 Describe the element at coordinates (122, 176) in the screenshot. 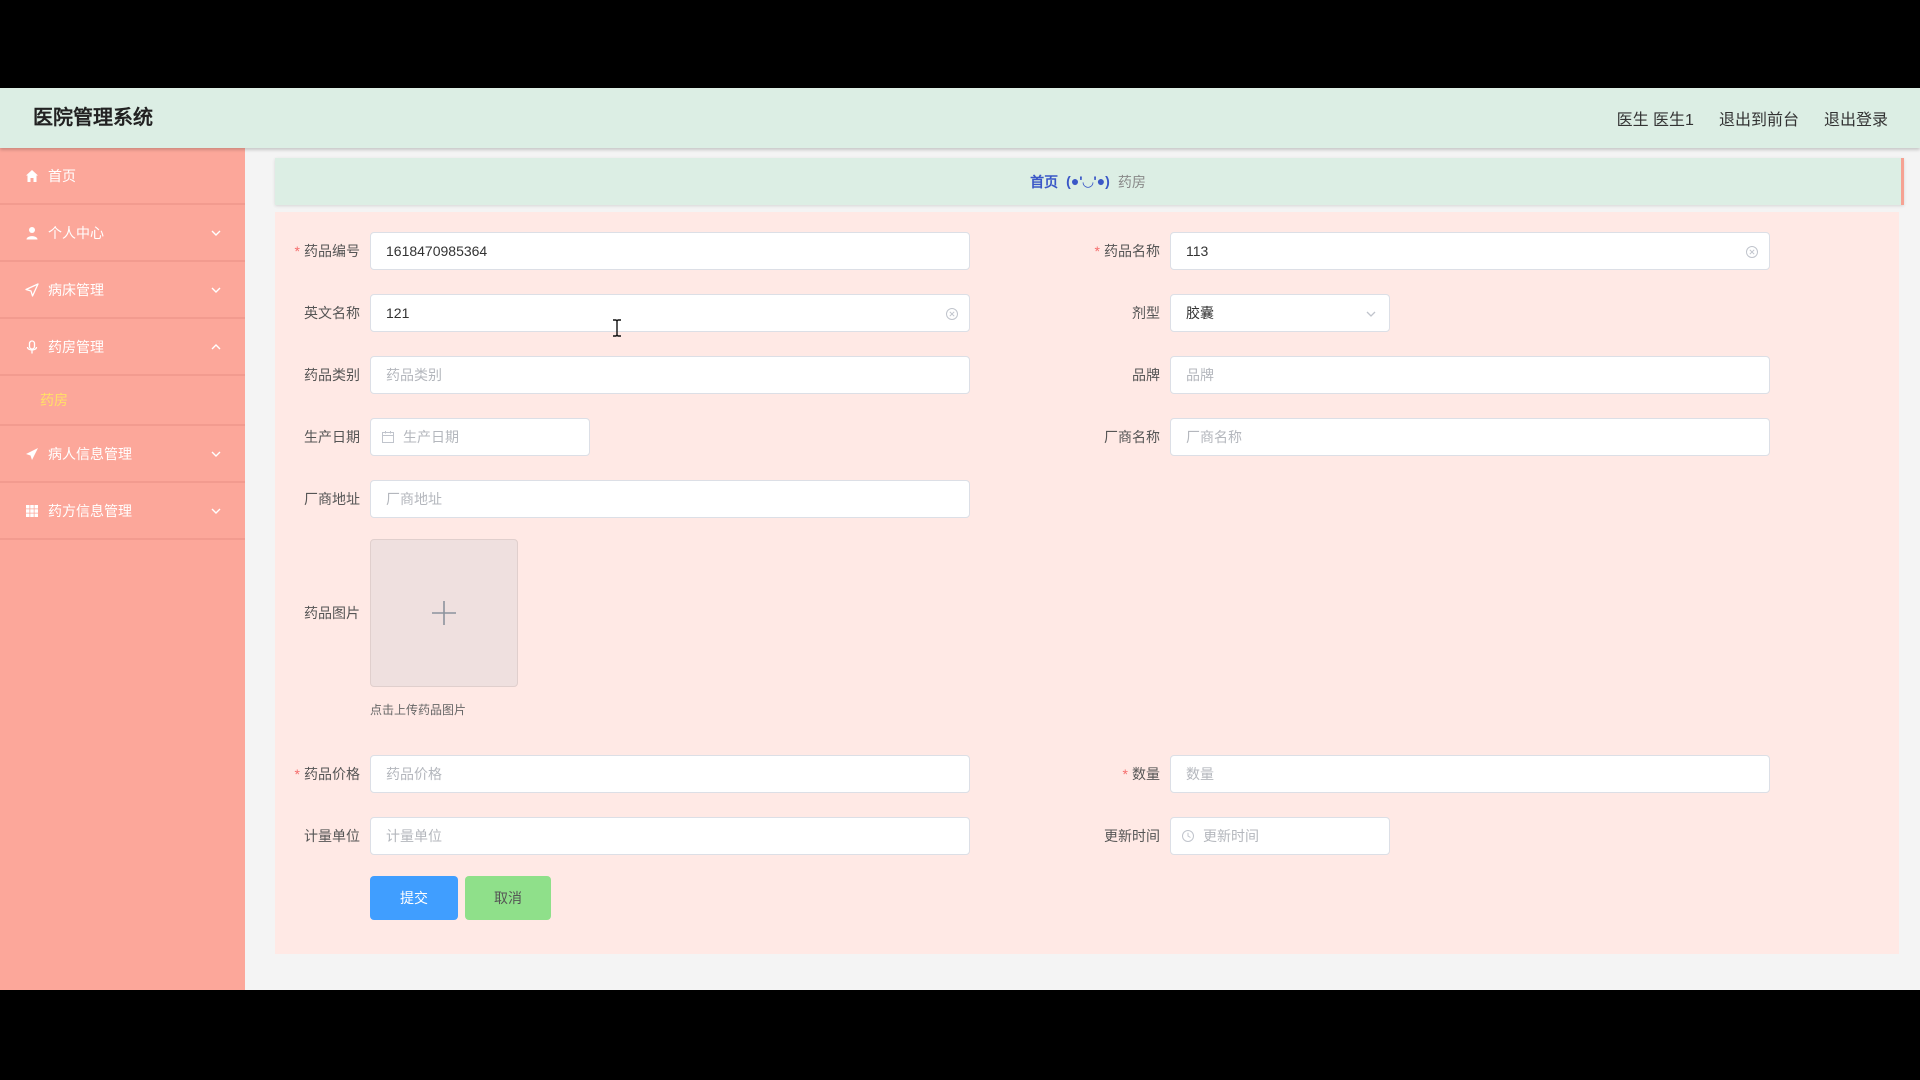

I see `sidebar-item-home: 首页` at that location.